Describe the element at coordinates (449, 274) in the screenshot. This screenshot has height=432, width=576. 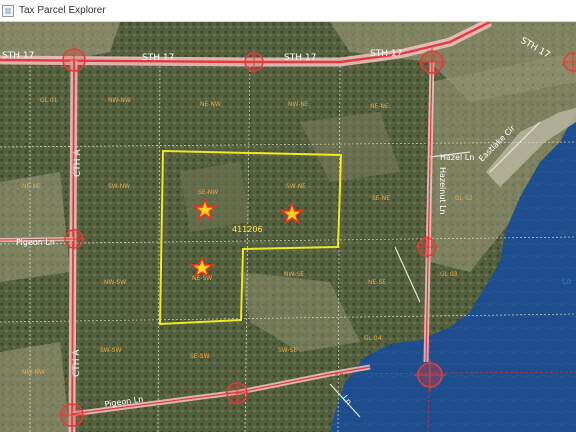
I see `parcel-label: GL 03` at that location.